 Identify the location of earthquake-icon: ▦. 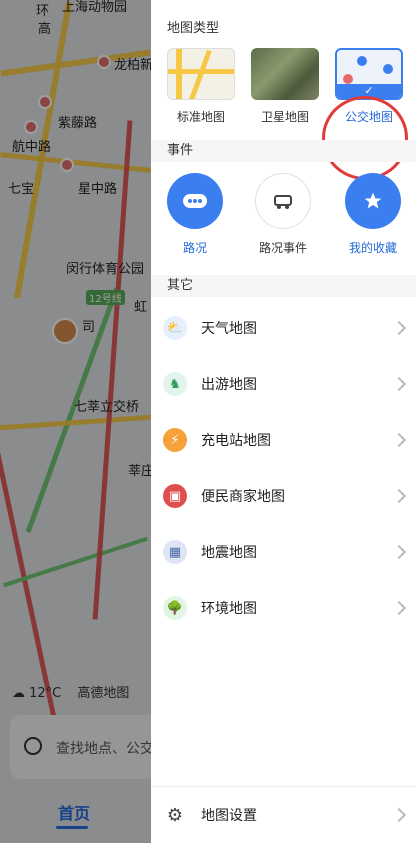
(175, 552).